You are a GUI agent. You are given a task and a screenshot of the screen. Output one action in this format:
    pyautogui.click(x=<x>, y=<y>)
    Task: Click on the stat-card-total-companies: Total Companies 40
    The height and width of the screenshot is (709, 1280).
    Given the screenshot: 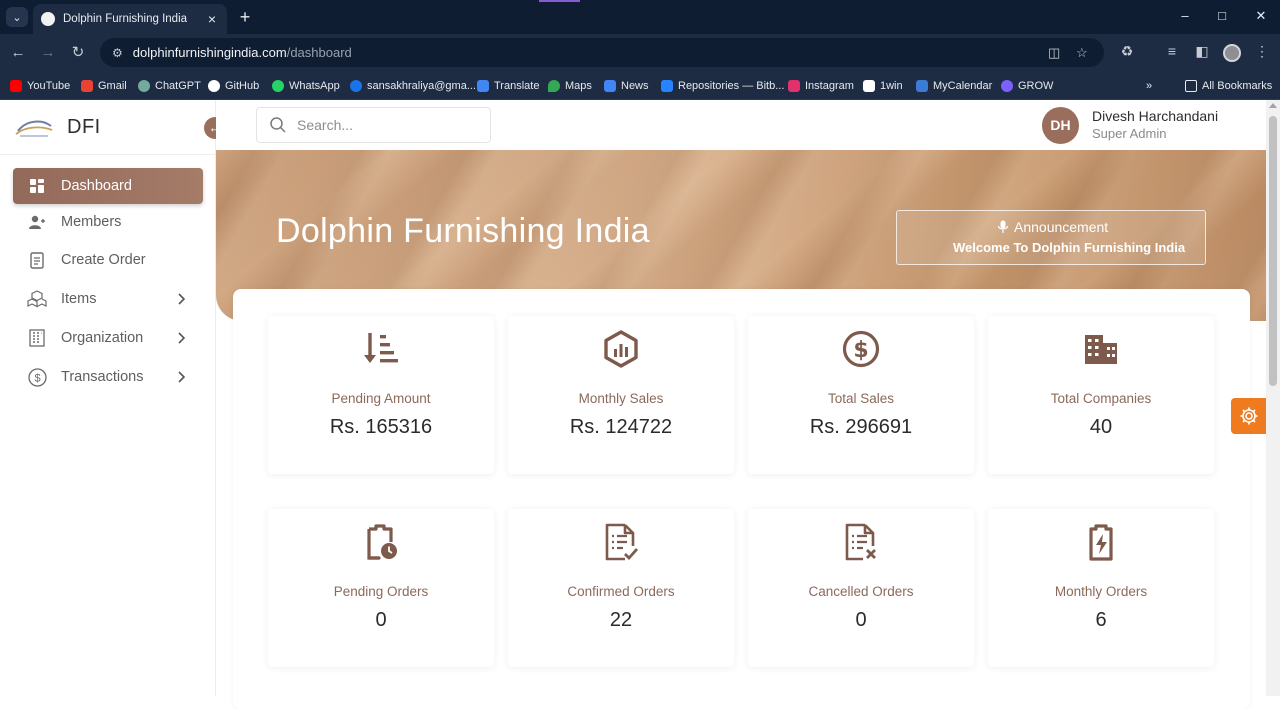 What is the action you would take?
    pyautogui.click(x=1101, y=395)
    